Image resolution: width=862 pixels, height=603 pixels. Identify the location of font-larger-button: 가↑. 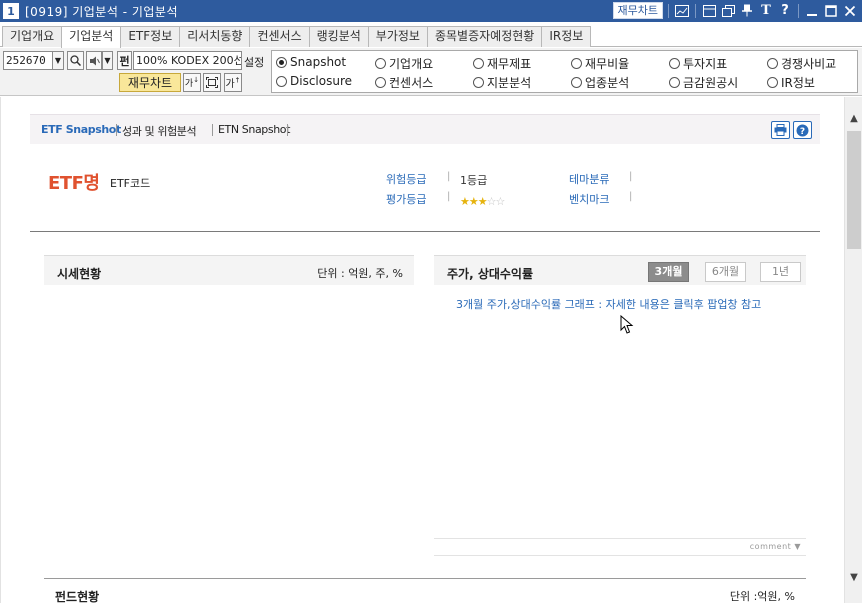
(233, 82).